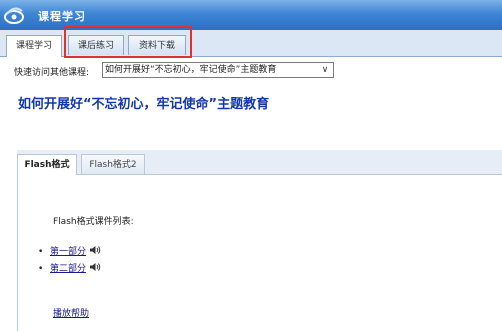 The width and height of the screenshot is (502, 331). I want to click on list-item: • 第二部分, so click(69, 267).